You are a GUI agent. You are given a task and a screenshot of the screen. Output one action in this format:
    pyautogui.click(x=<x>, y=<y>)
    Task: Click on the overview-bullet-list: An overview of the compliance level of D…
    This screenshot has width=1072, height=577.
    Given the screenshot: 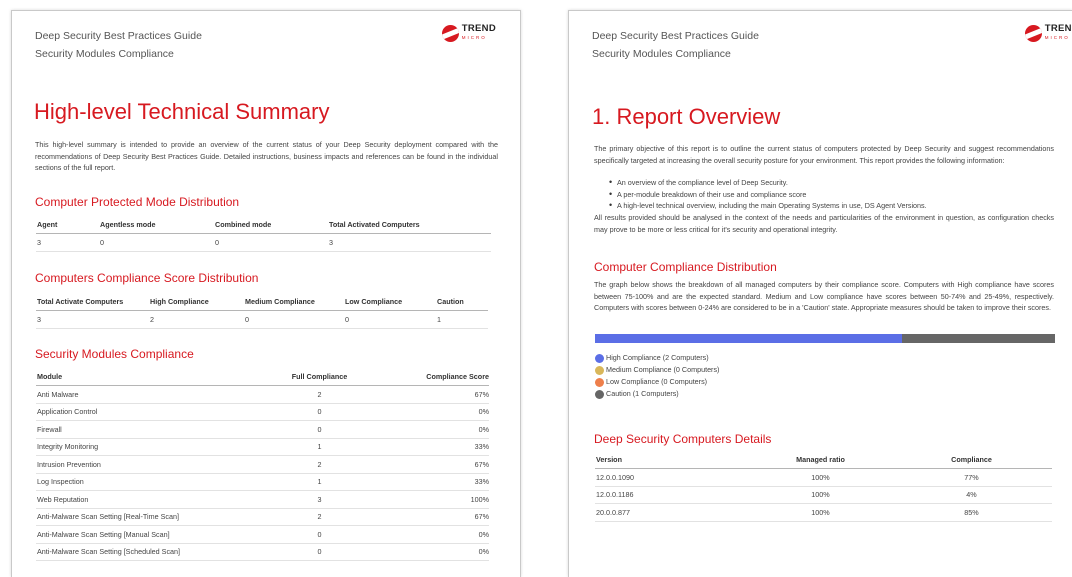 What is the action you would take?
    pyautogui.click(x=829, y=194)
    